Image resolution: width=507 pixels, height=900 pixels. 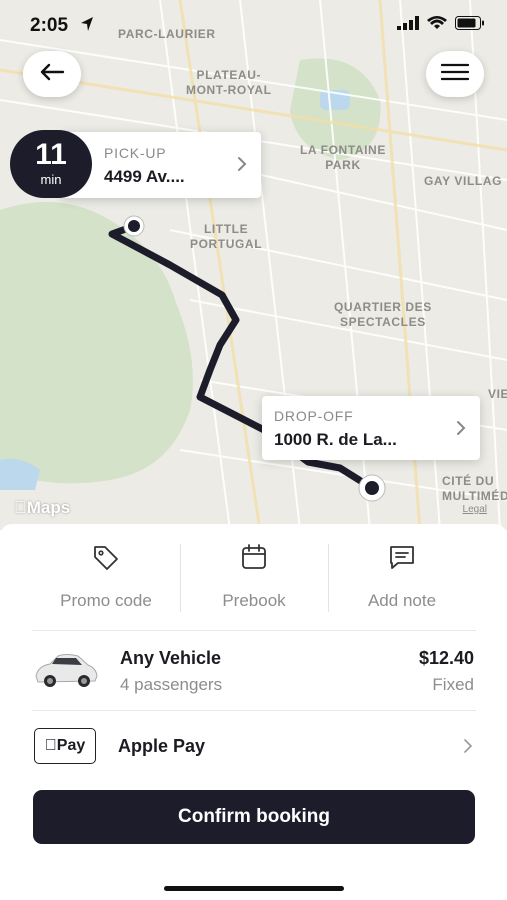 What do you see at coordinates (402, 600) in the screenshot?
I see `add-note-label: Add note` at bounding box center [402, 600].